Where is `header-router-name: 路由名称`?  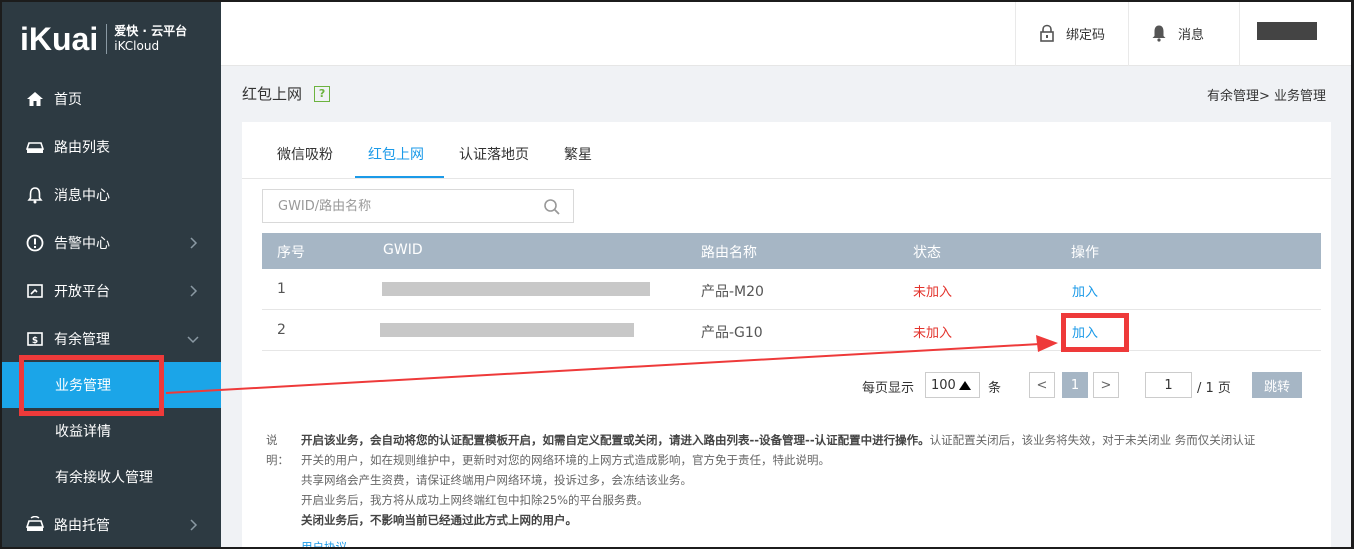 header-router-name: 路由名称 is located at coordinates (729, 253).